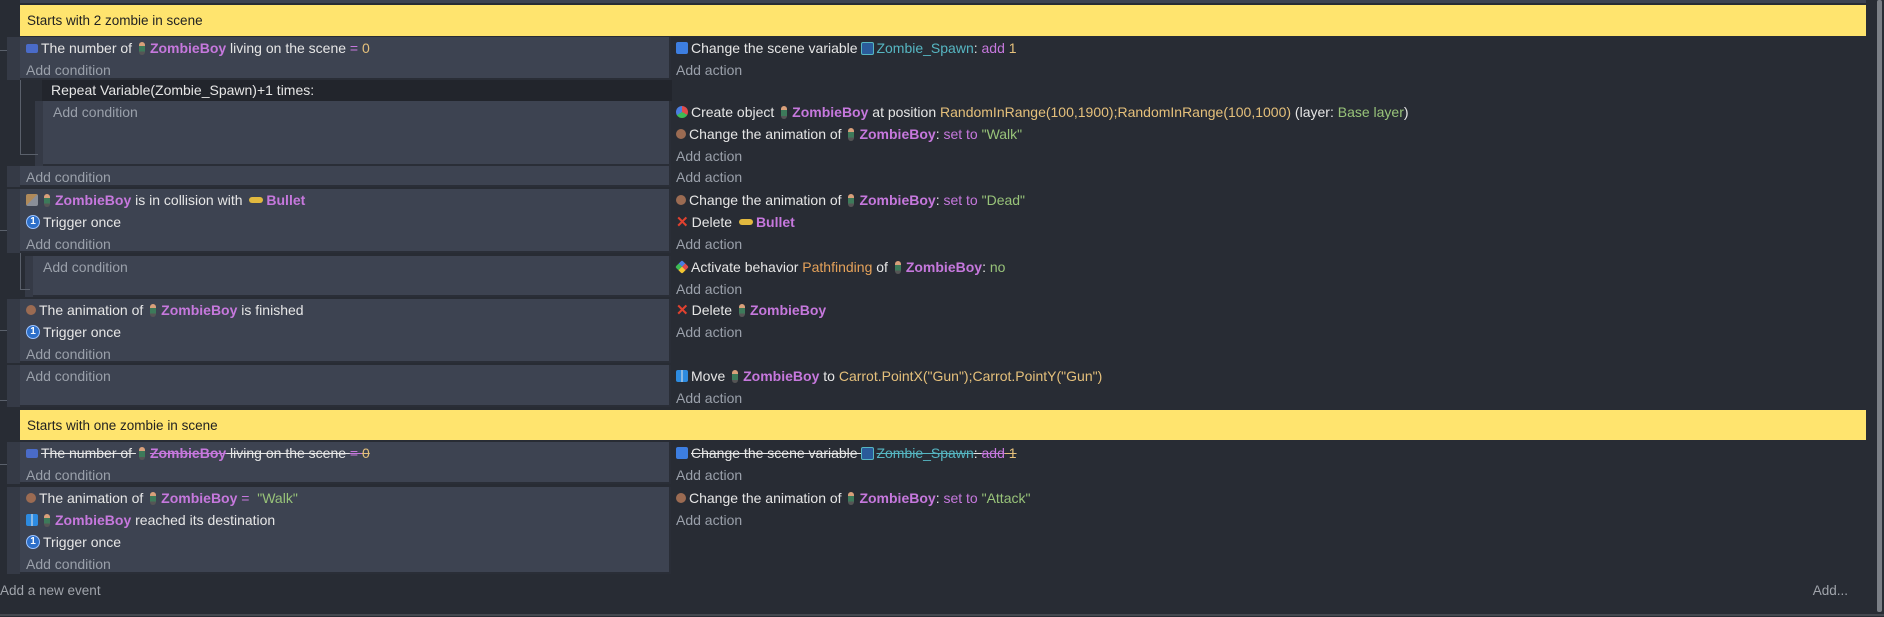  What do you see at coordinates (344, 520) in the screenshot?
I see `condition: ZombieBoy reached its destination` at bounding box center [344, 520].